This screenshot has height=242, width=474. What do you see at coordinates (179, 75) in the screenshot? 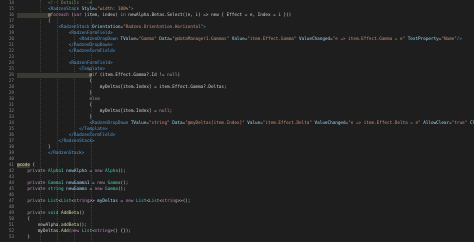
I see `code-token: )` at bounding box center [179, 75].